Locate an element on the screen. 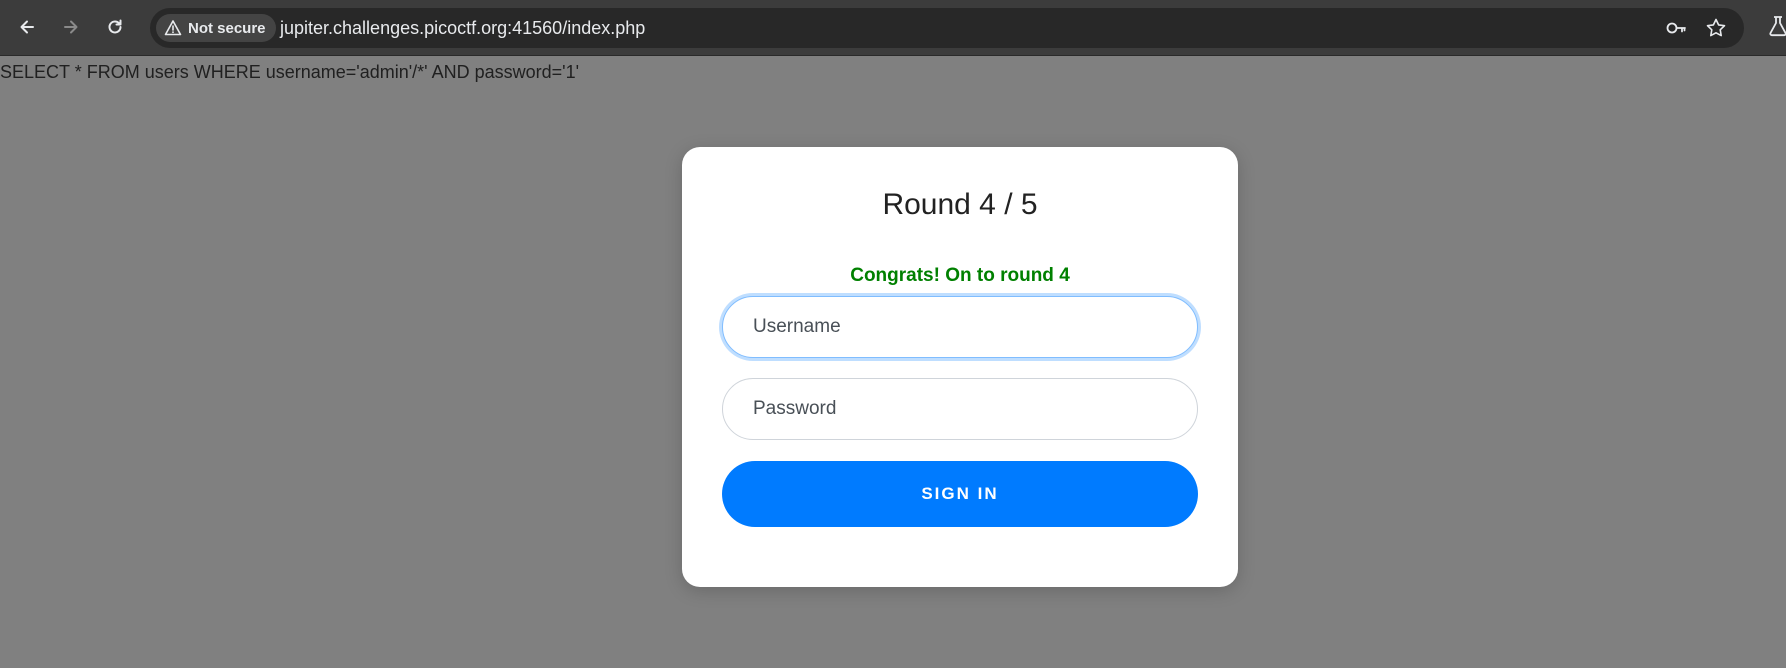  back-button is located at coordinates (27, 27).